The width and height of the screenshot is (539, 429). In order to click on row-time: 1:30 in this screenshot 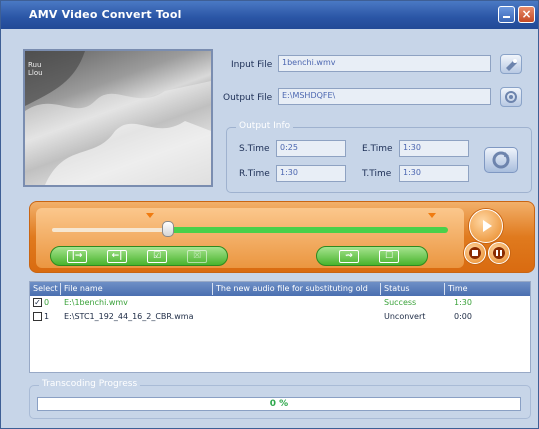, I will do `click(463, 302)`.